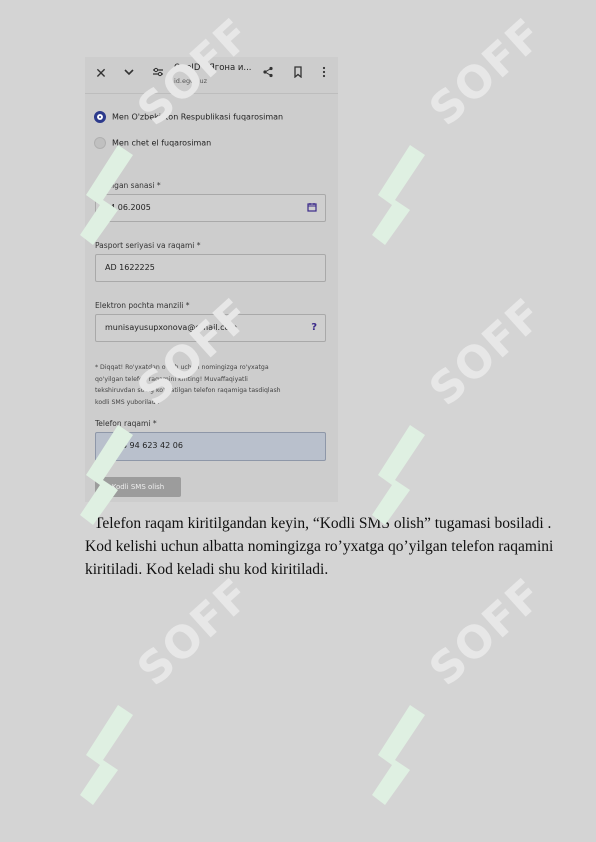 The width and height of the screenshot is (596, 842). I want to click on passport-field: AD 1622225, so click(210, 268).